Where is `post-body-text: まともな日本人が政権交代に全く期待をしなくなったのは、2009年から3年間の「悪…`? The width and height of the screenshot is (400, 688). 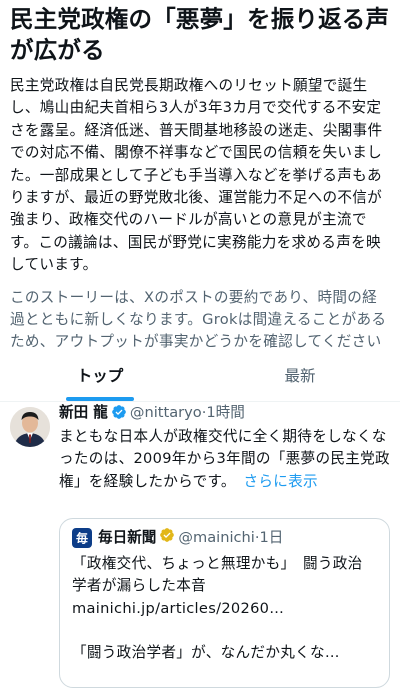 post-body-text: まともな日本人が政権交代に全く期待をしなくなったのは、2009年から3年間の「悪… is located at coordinates (224, 459).